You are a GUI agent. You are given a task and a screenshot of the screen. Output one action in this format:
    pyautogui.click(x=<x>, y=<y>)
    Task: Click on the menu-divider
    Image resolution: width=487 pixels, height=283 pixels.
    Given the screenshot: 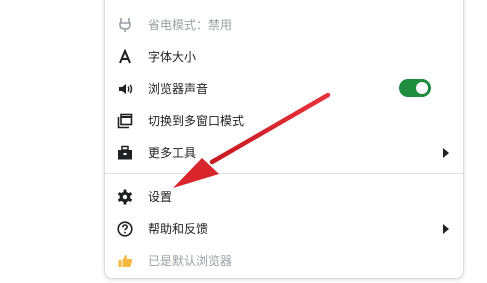 What is the action you would take?
    pyautogui.click(x=284, y=173)
    